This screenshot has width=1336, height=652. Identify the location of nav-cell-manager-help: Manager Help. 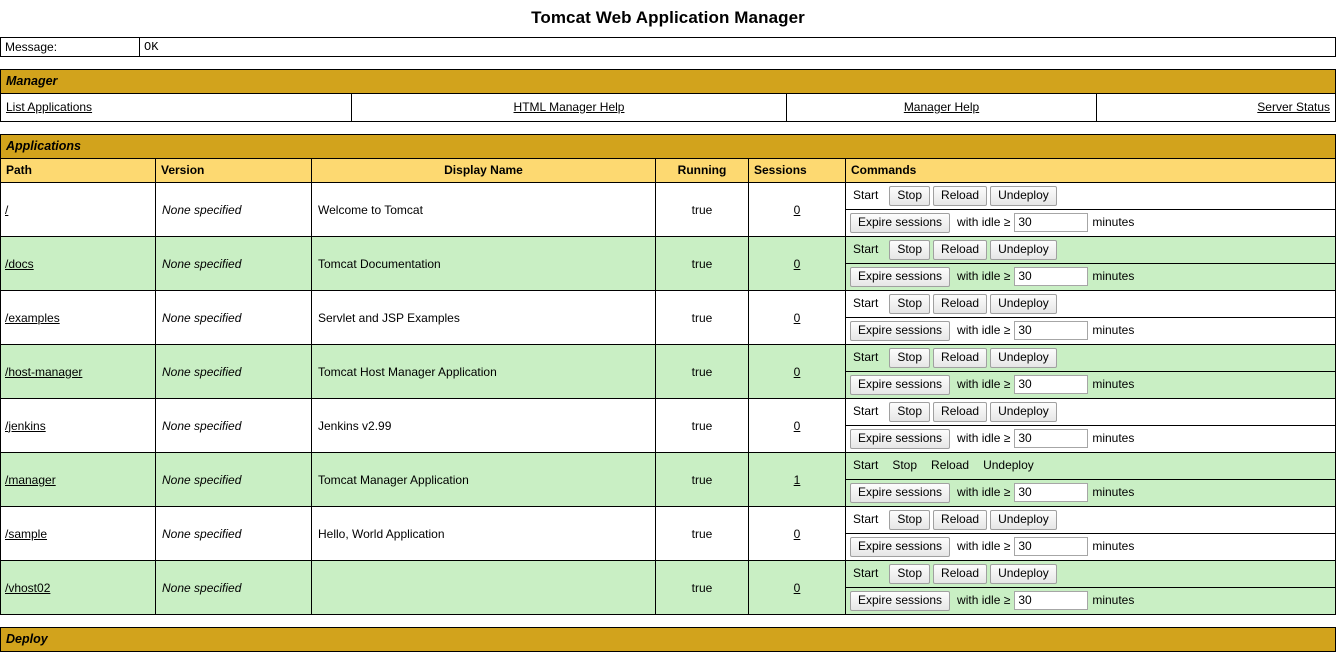
(941, 107).